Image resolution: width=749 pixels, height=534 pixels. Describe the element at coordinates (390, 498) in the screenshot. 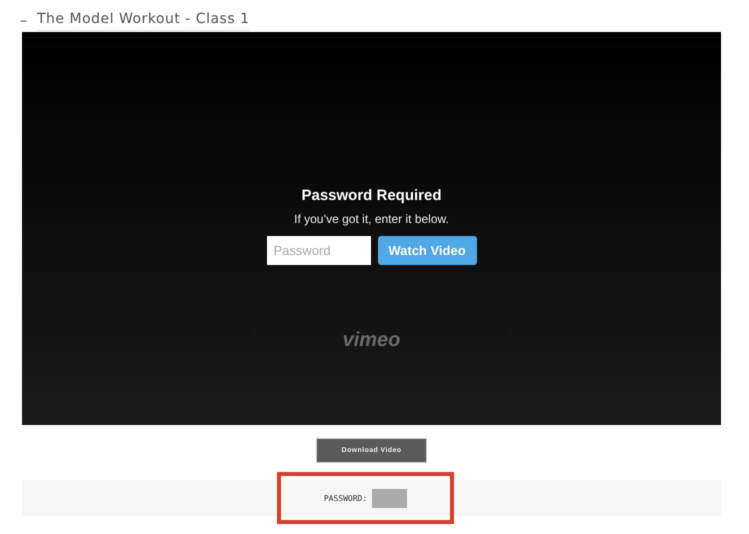

I see `hidden-password` at that location.